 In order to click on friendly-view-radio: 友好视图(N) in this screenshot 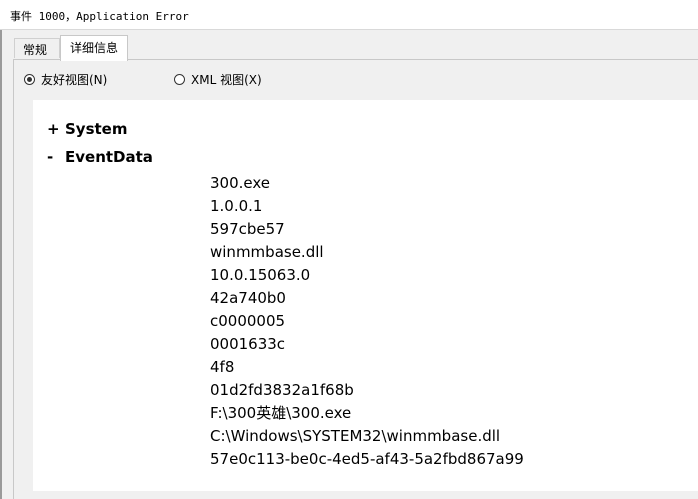, I will do `click(65, 79)`.